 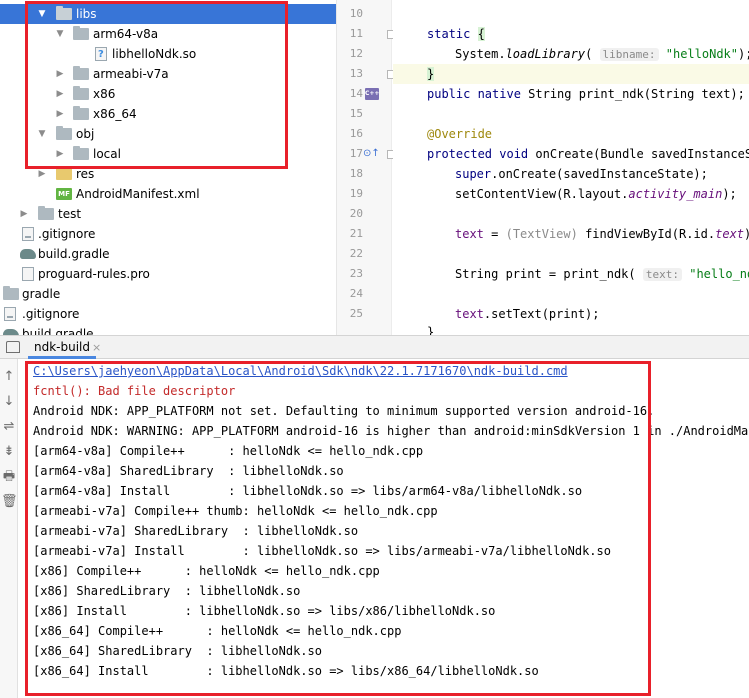 What do you see at coordinates (527, 314) in the screenshot?
I see `code-line-25: text.setText(print);` at bounding box center [527, 314].